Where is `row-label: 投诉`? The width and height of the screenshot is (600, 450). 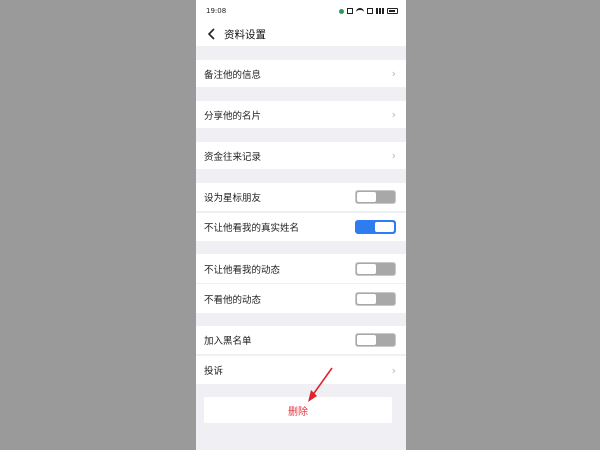
row-label: 投诉 is located at coordinates (214, 371).